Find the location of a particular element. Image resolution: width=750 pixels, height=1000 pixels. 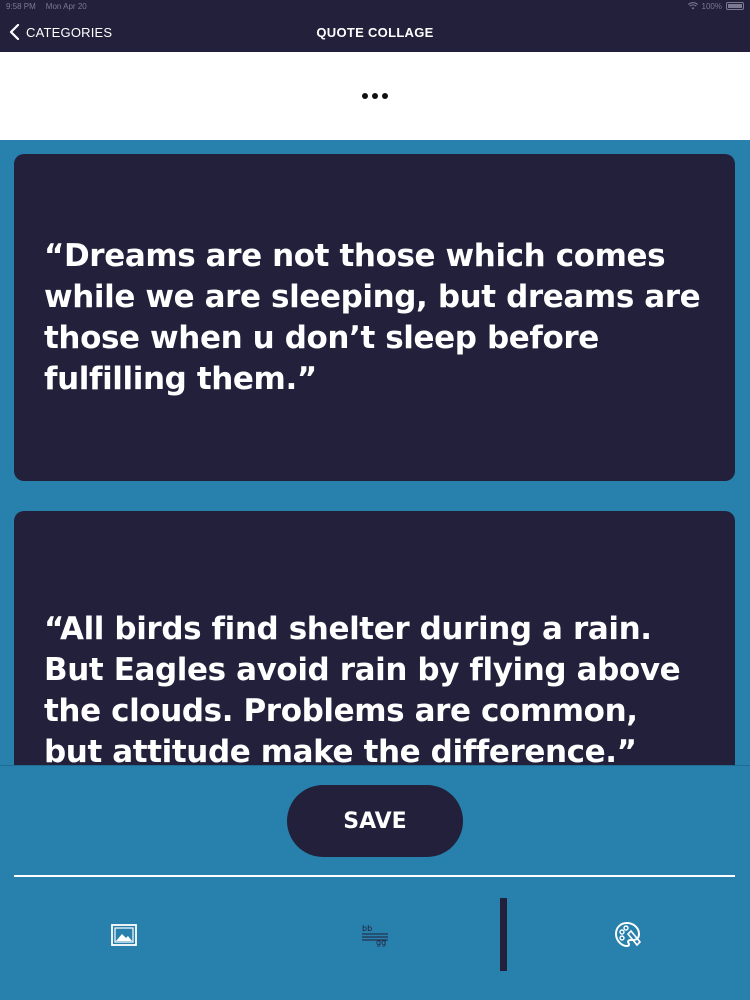

wifi-icon is located at coordinates (692, 6).